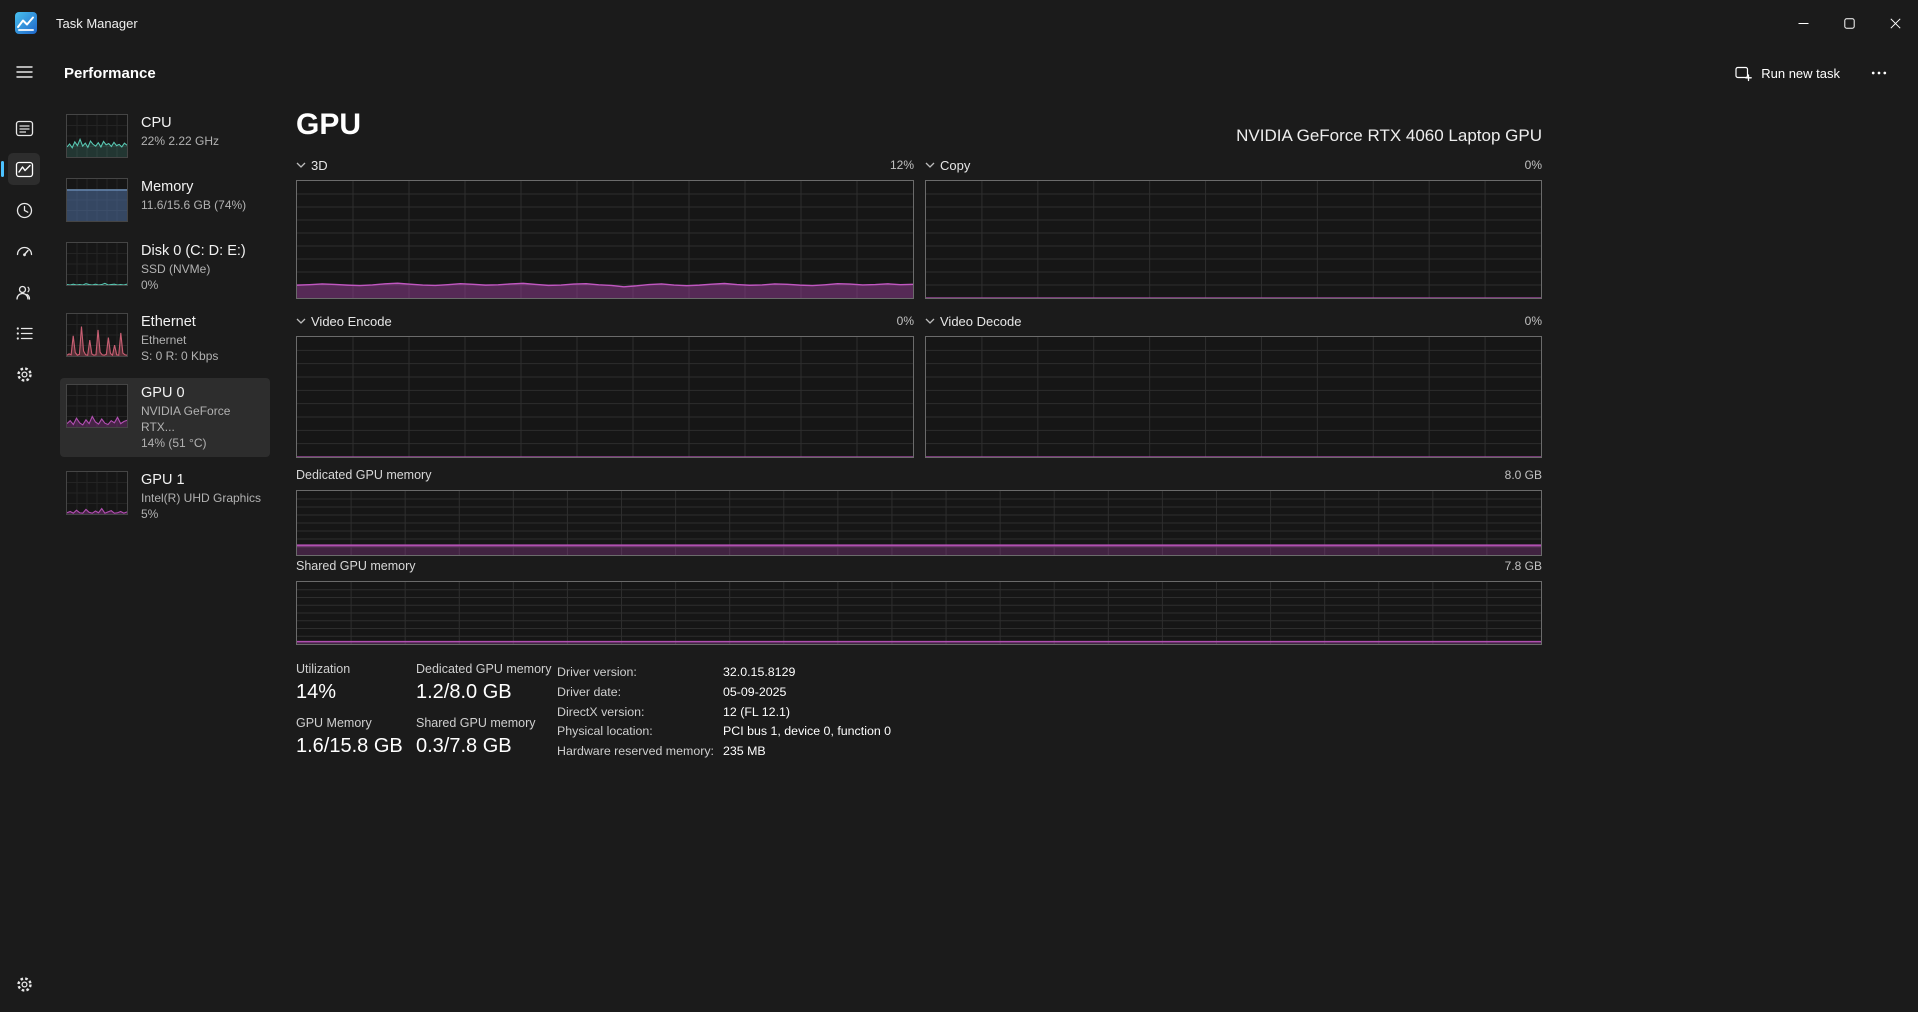  What do you see at coordinates (193, 251) in the screenshot?
I see `sidebar-item-title: Disk 0 (C: D: E:)` at bounding box center [193, 251].